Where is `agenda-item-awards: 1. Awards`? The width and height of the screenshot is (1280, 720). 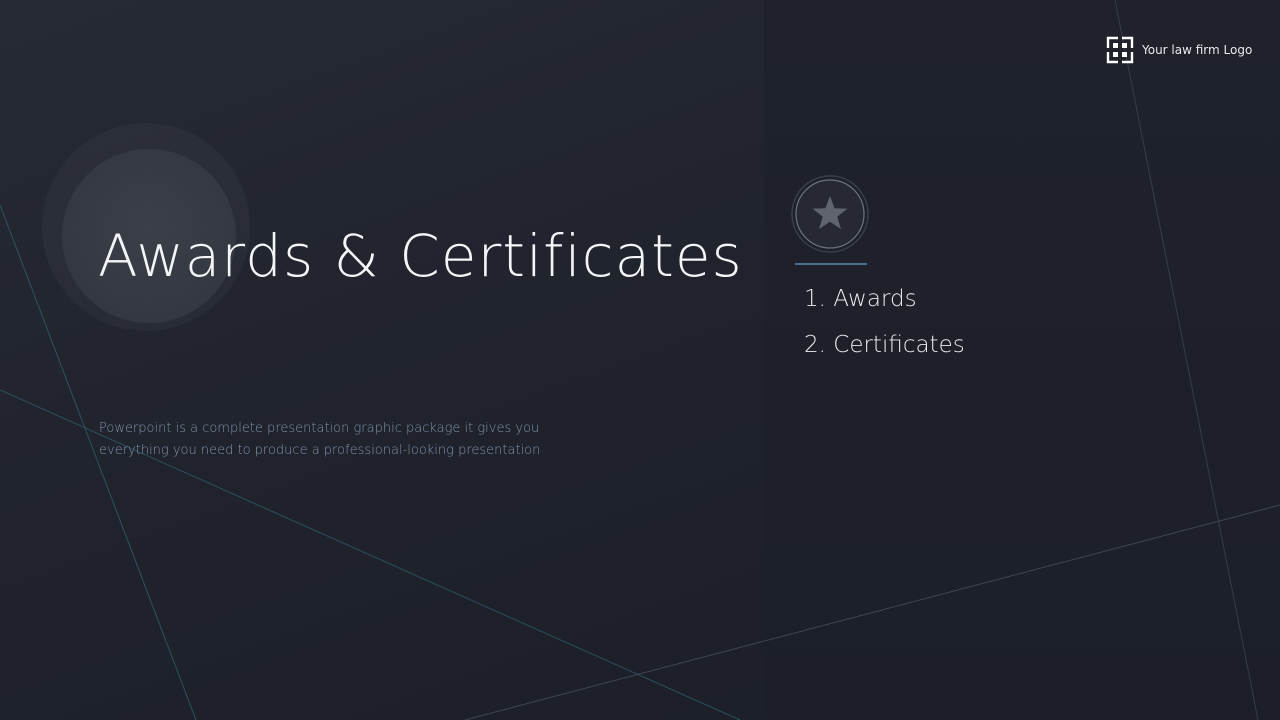
agenda-item-awards: 1. Awards is located at coordinates (860, 299).